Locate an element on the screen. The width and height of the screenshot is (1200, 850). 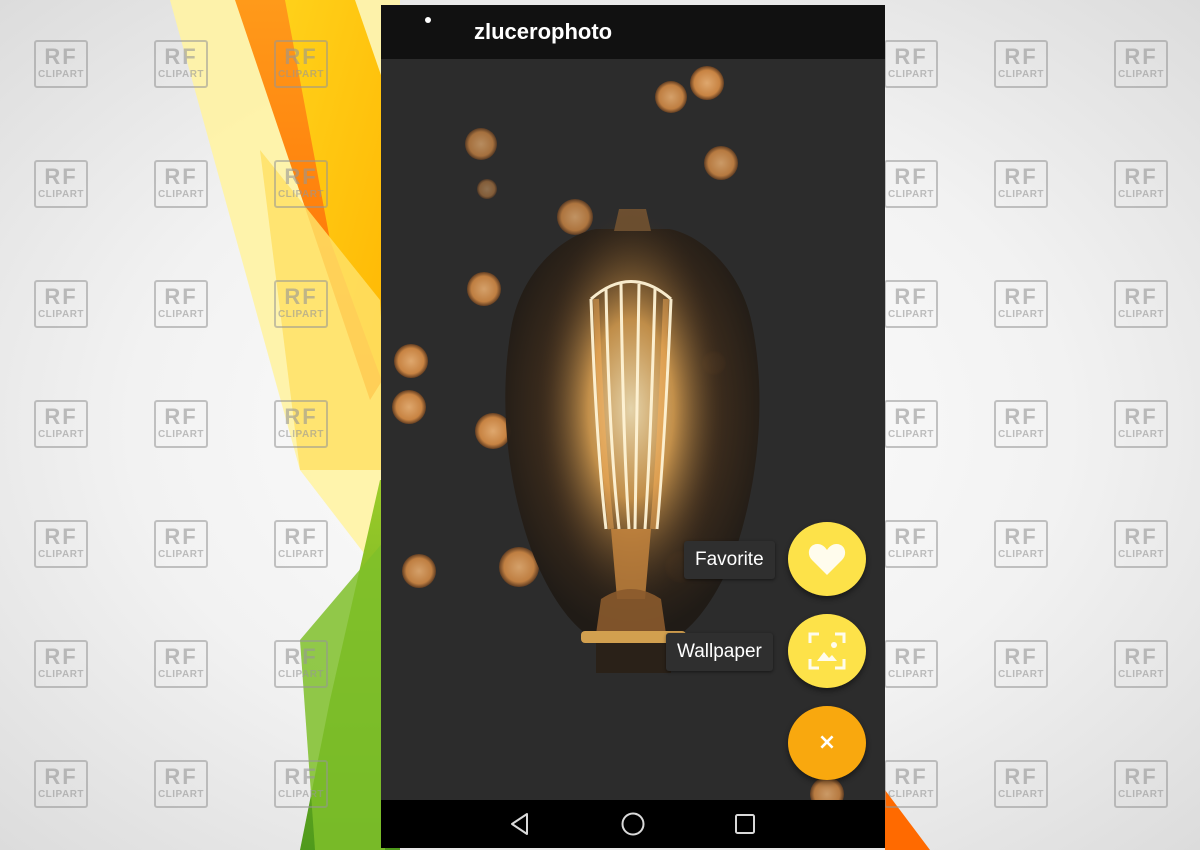
wallpaper-label: Wallpaper is located at coordinates (719, 652).